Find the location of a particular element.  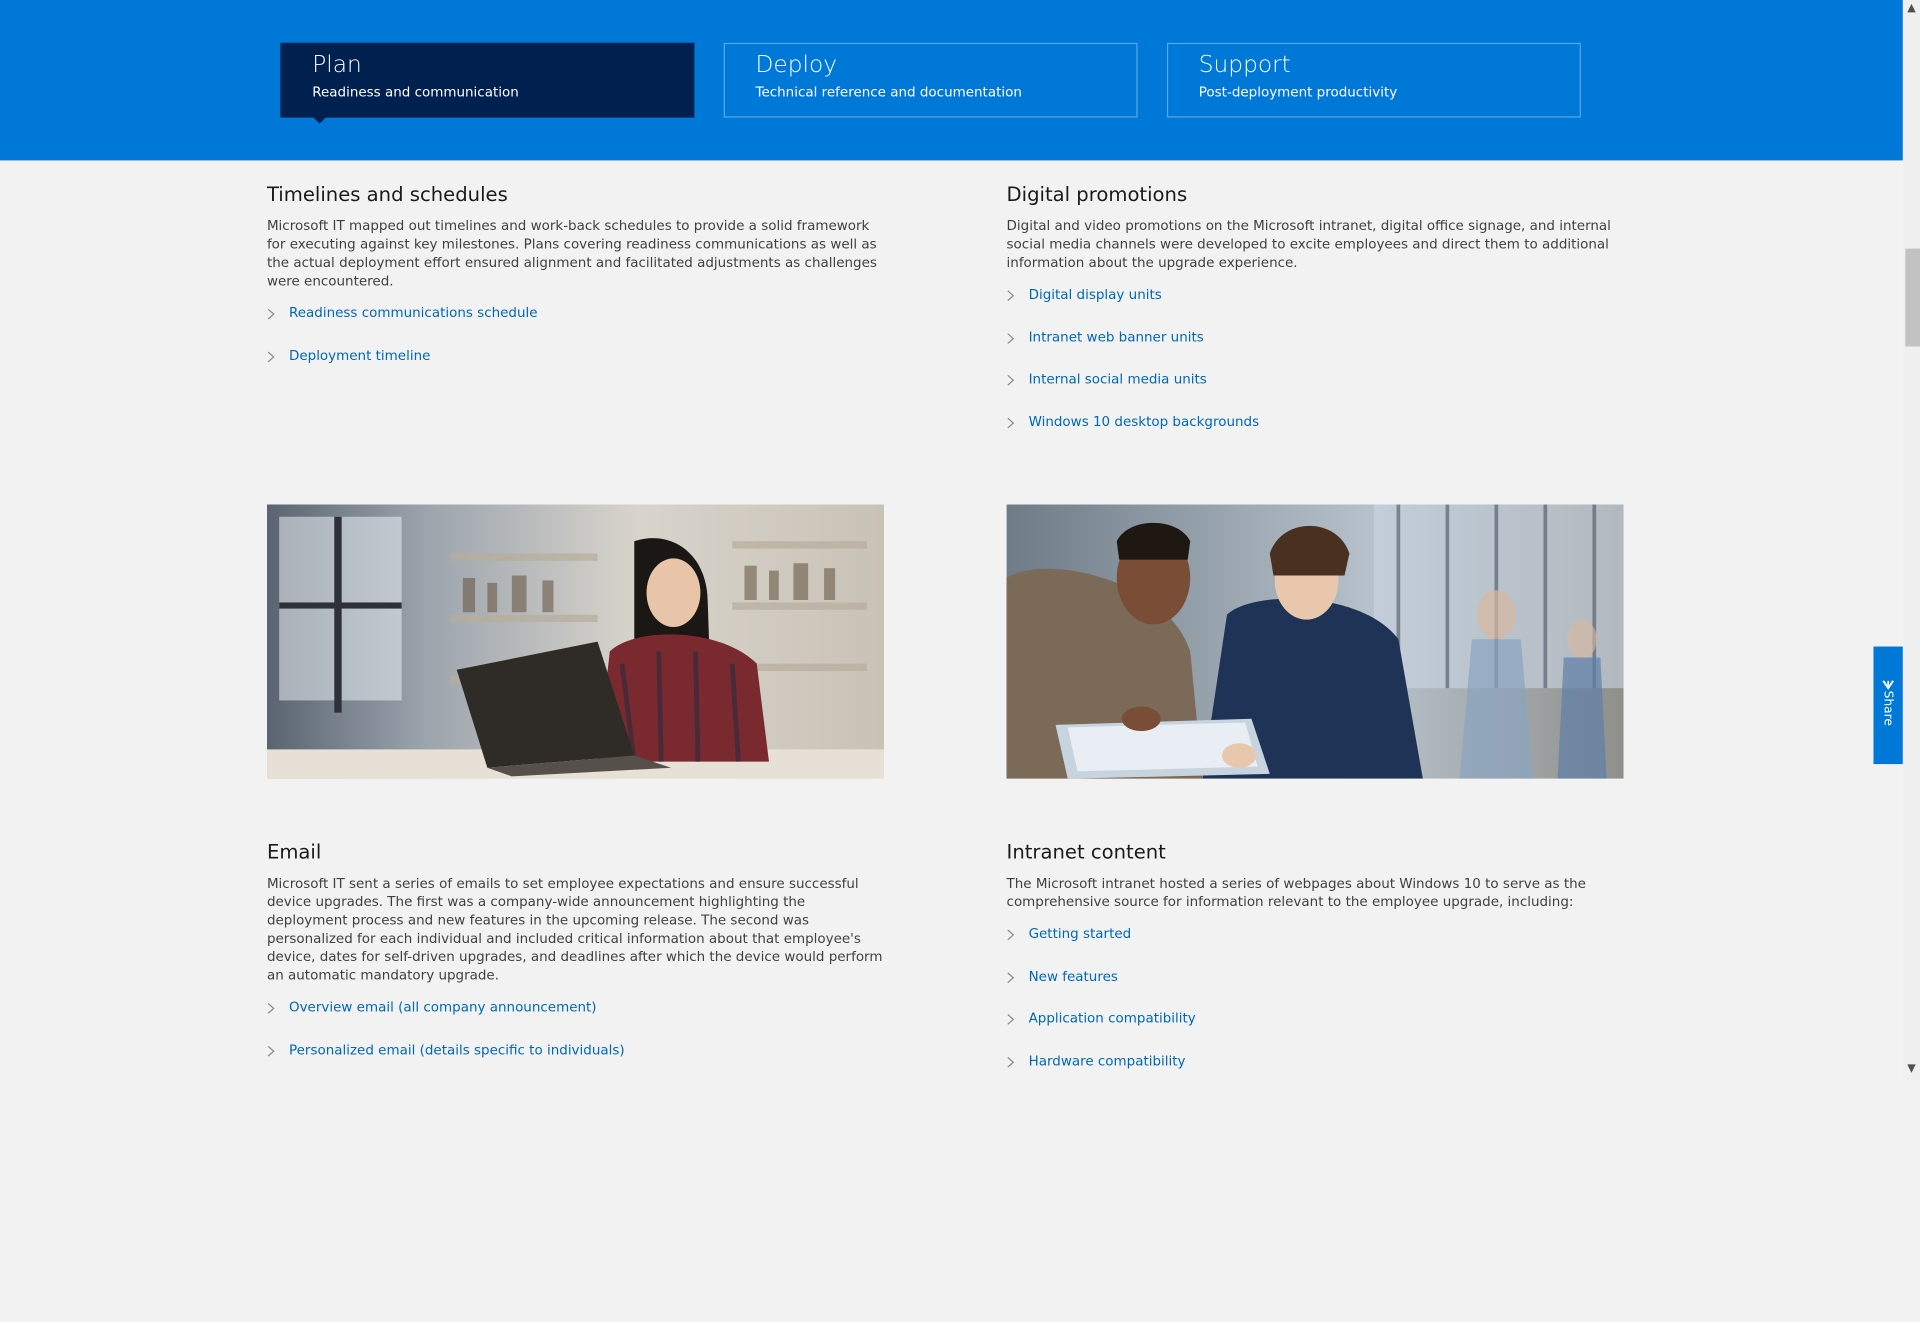

share-icon is located at coordinates (1888, 685).